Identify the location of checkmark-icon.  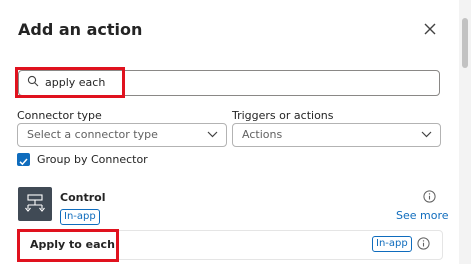
(23, 162).